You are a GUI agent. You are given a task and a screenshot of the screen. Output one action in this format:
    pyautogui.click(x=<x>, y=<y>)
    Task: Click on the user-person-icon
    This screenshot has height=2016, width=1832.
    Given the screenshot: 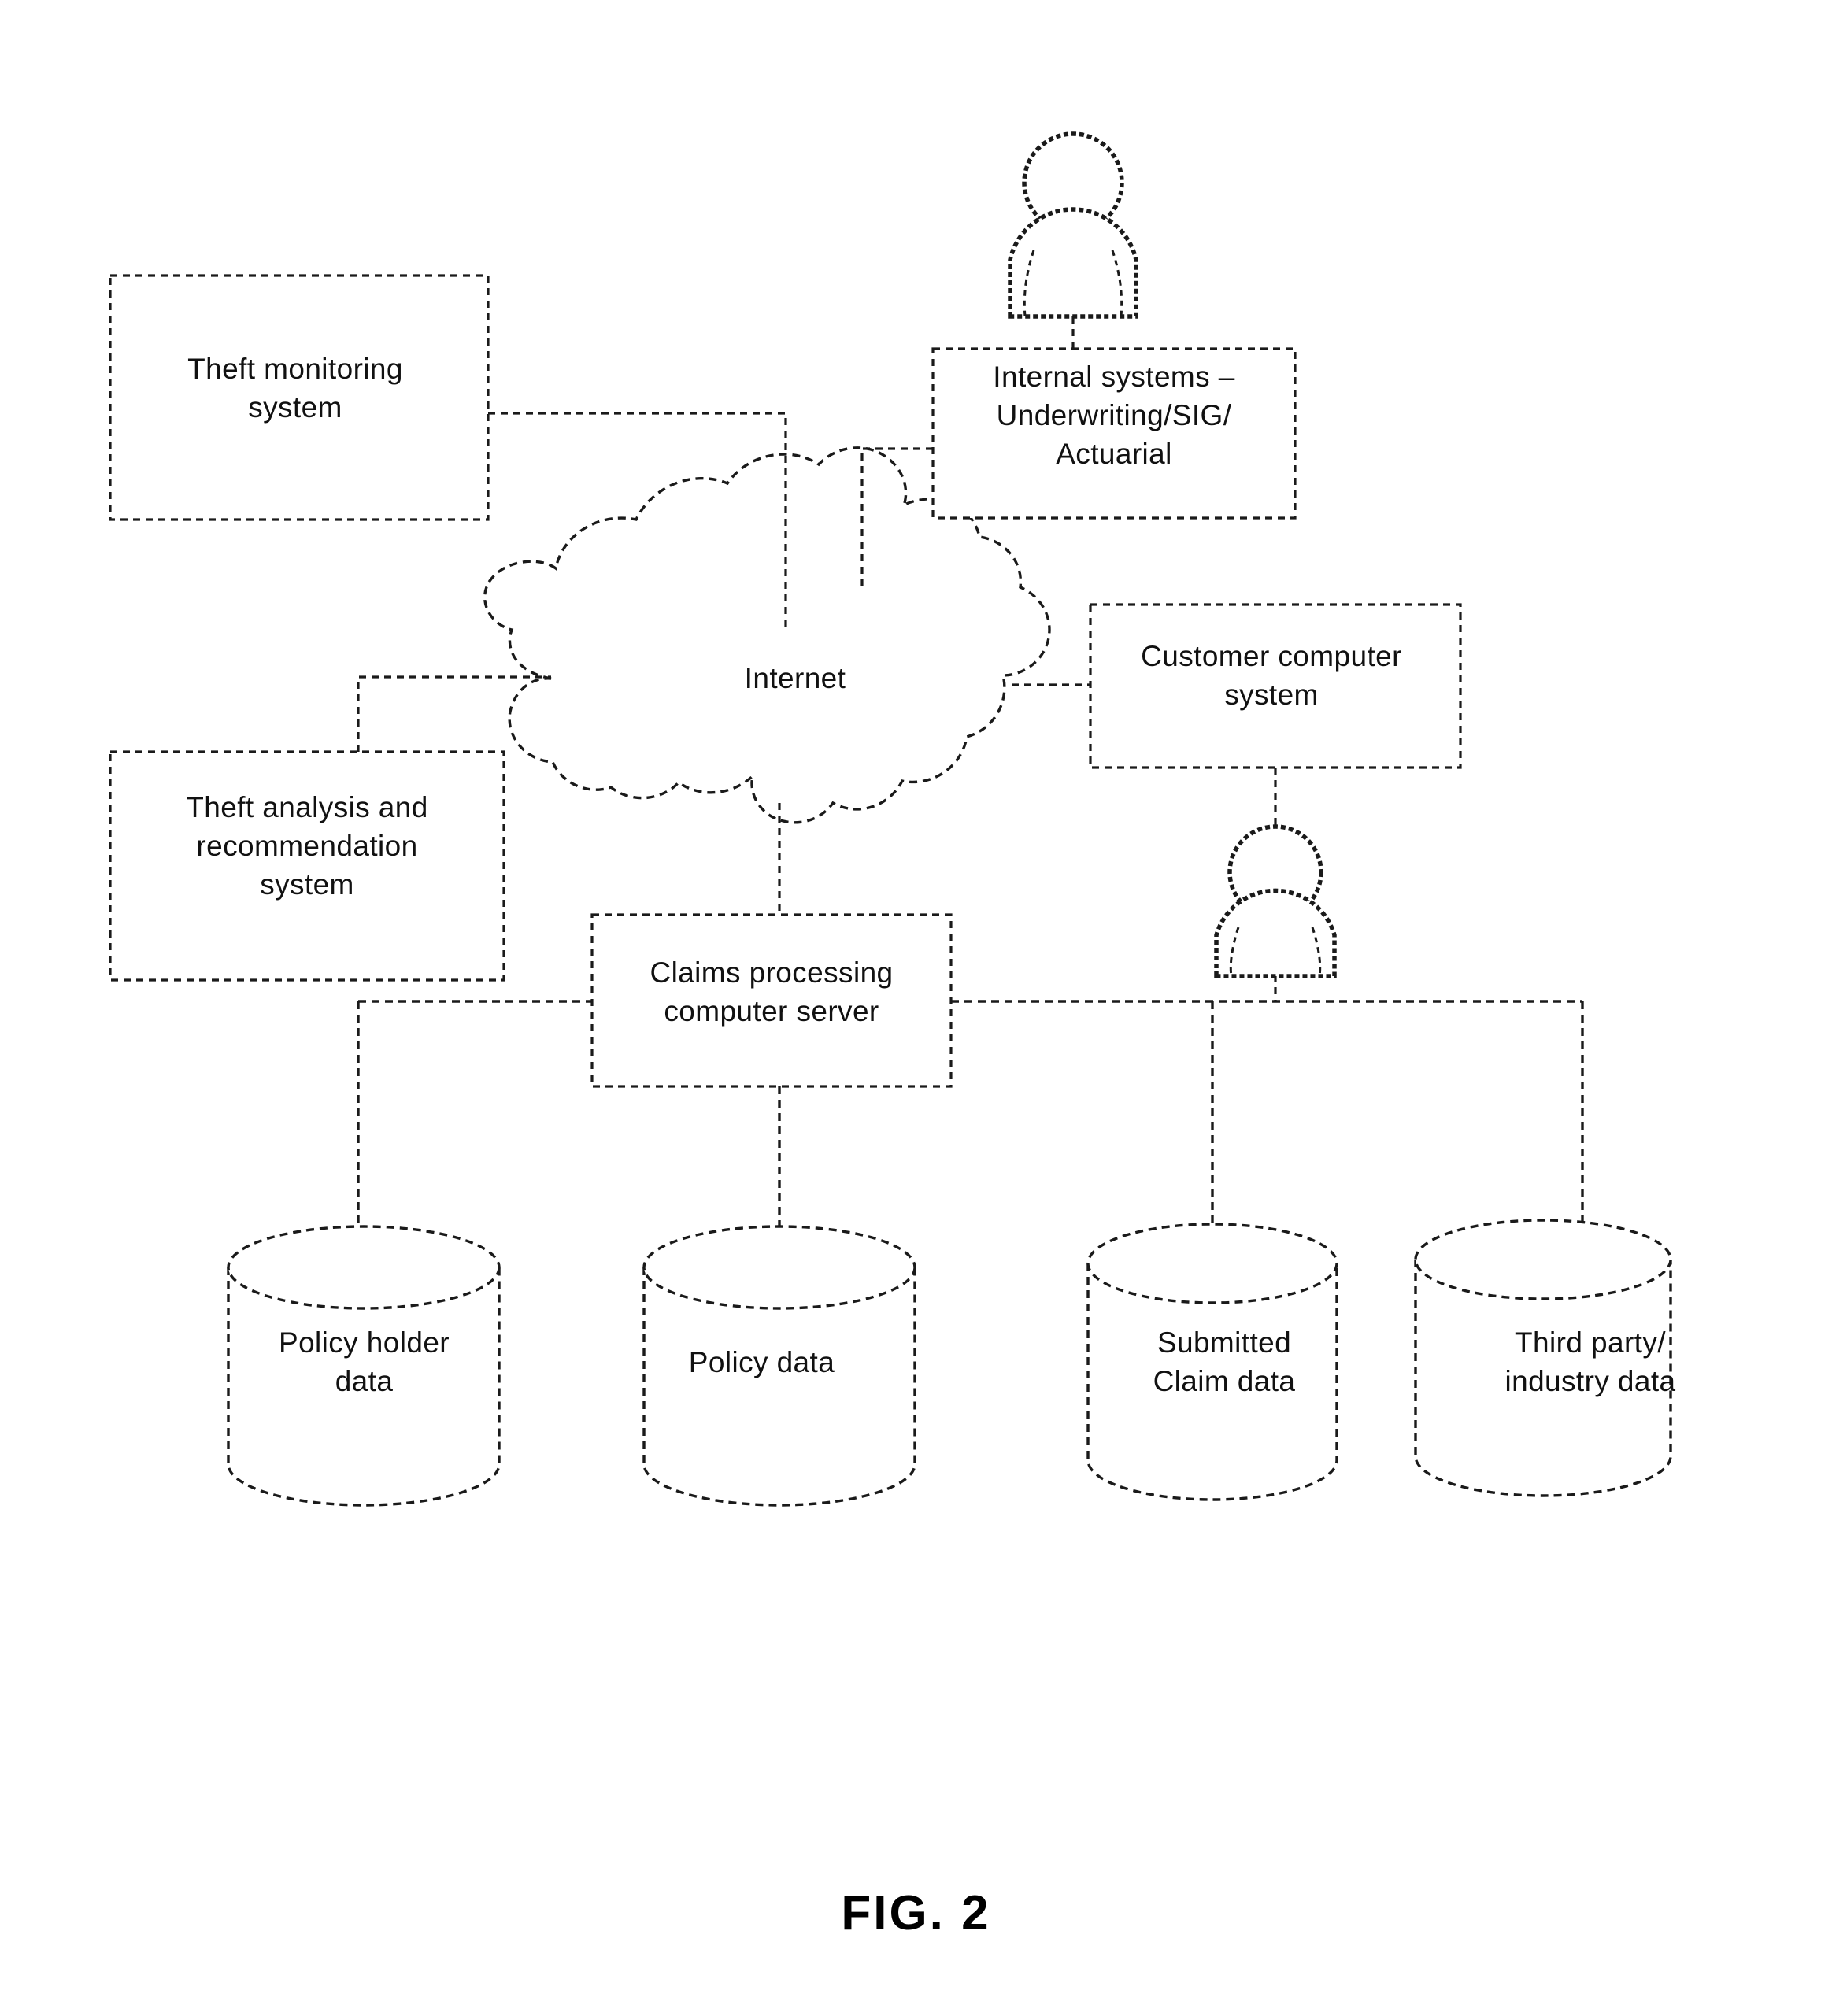 What is the action you would take?
    pyautogui.click(x=1073, y=225)
    